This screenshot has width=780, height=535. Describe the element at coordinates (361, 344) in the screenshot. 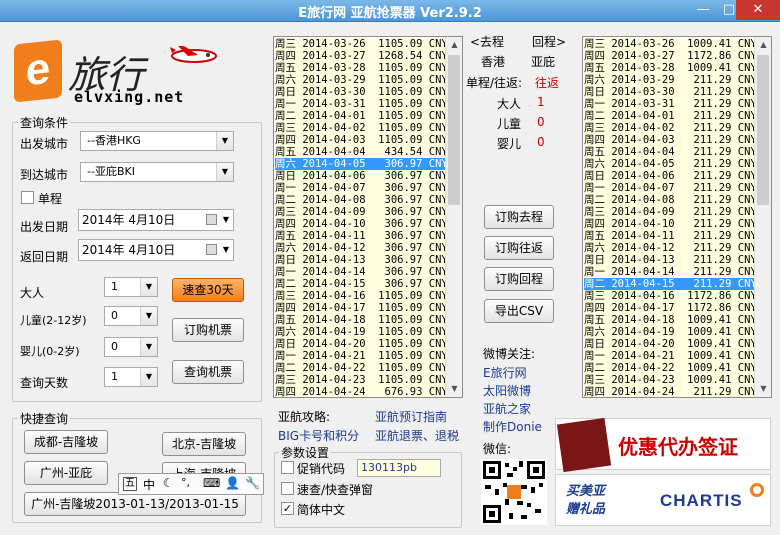

I see `outbound-fare-row: 周日 2014-04-20 1105.09 CNY` at that location.